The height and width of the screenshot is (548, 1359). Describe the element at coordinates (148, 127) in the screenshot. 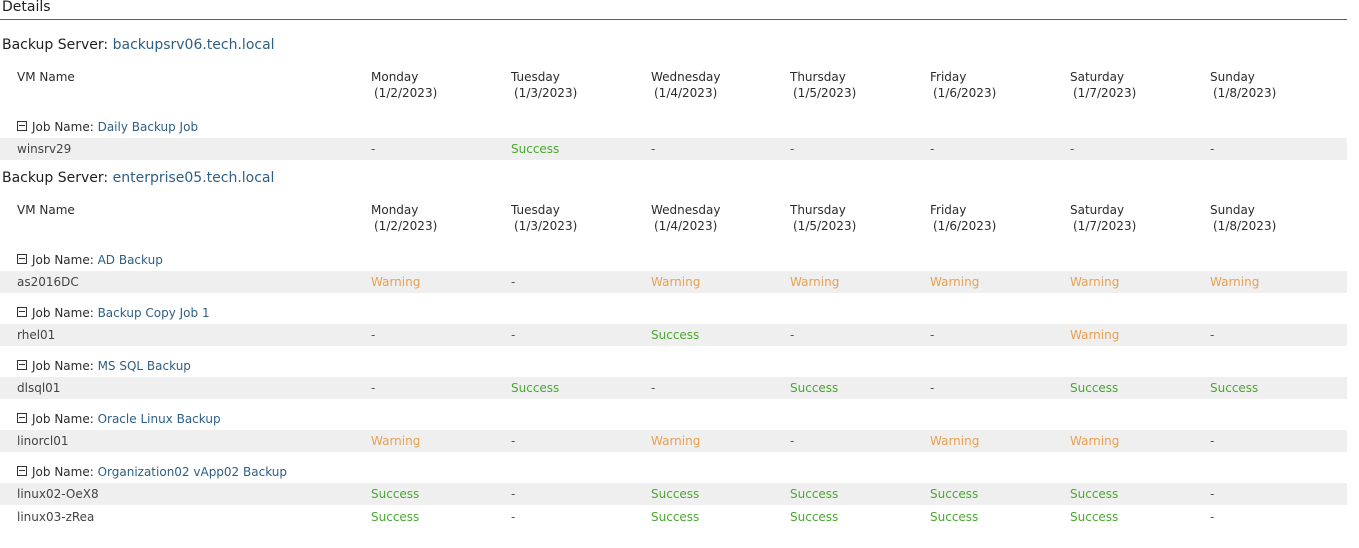

I see `job-name-value: Daily Backup Job` at that location.